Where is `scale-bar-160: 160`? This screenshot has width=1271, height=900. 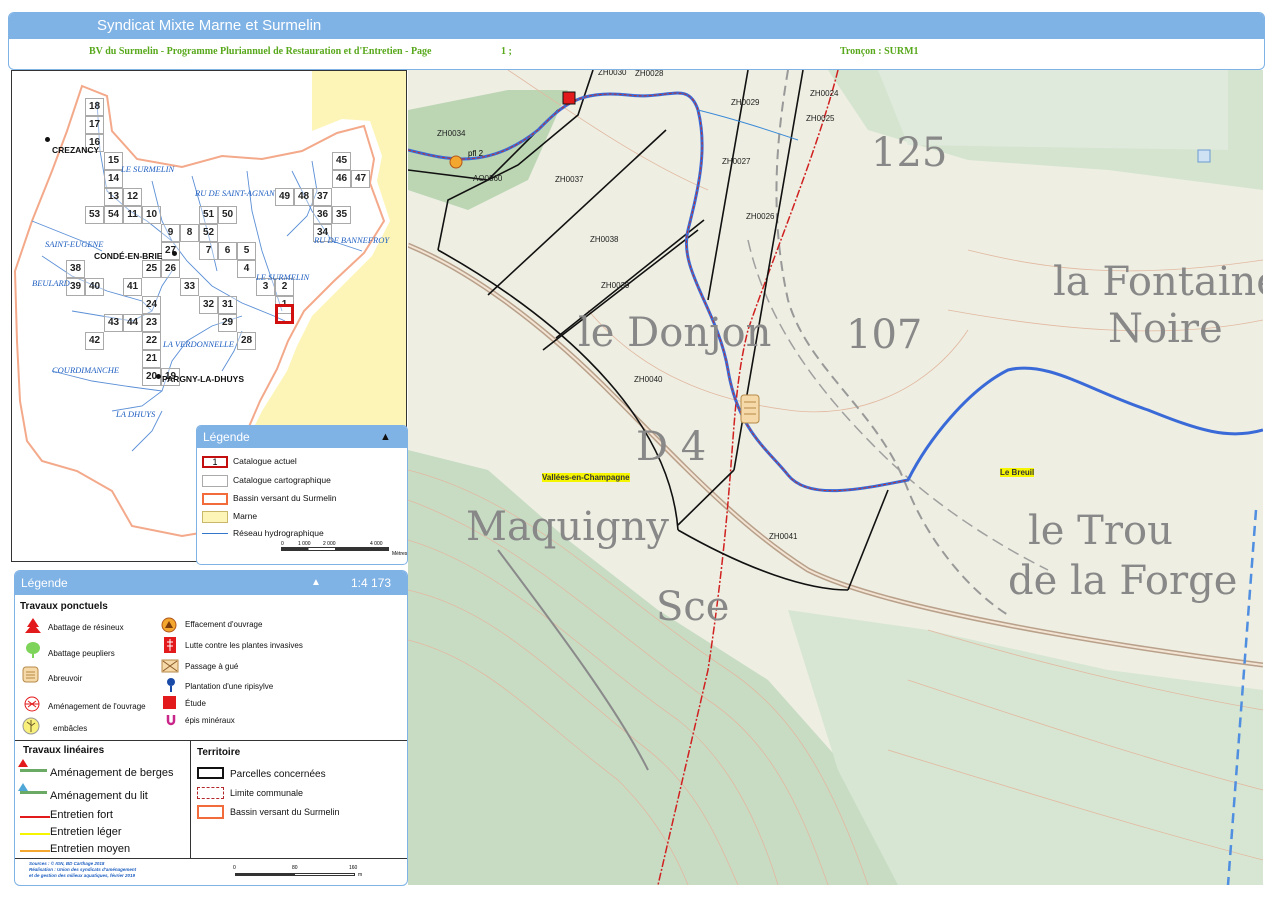
scale-bar-160: 160 is located at coordinates (353, 868).